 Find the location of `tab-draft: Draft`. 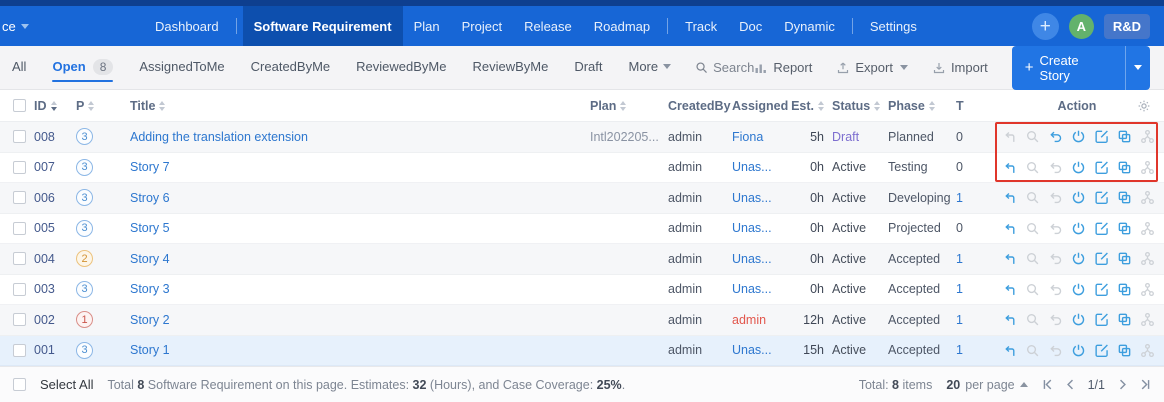

tab-draft: Draft is located at coordinates (588, 67).